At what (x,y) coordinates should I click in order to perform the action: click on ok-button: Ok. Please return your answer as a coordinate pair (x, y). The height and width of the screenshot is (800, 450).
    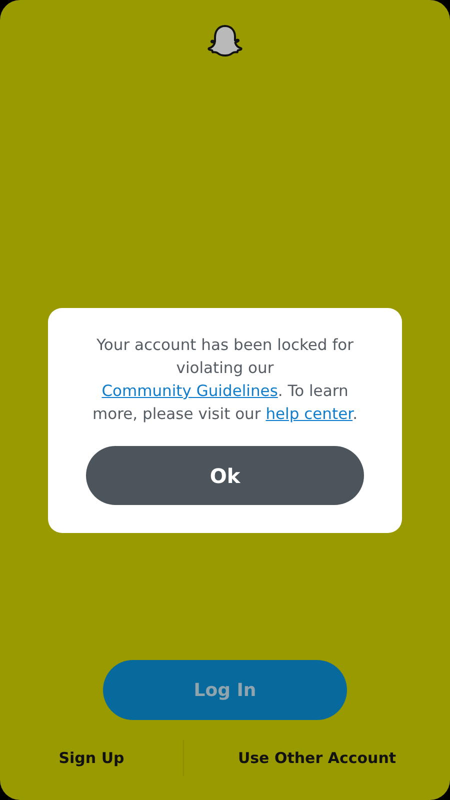
    Looking at the image, I should click on (225, 475).